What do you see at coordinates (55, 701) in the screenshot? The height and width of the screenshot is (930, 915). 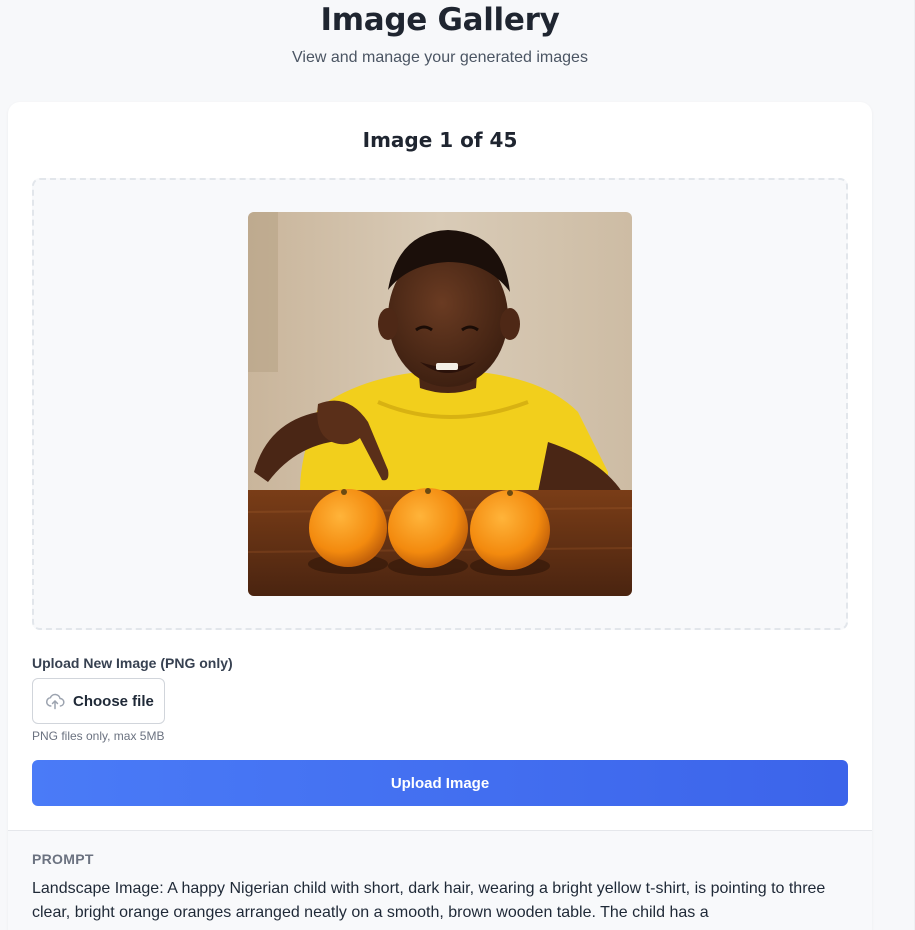 I see `cloud-upload-icon` at bounding box center [55, 701].